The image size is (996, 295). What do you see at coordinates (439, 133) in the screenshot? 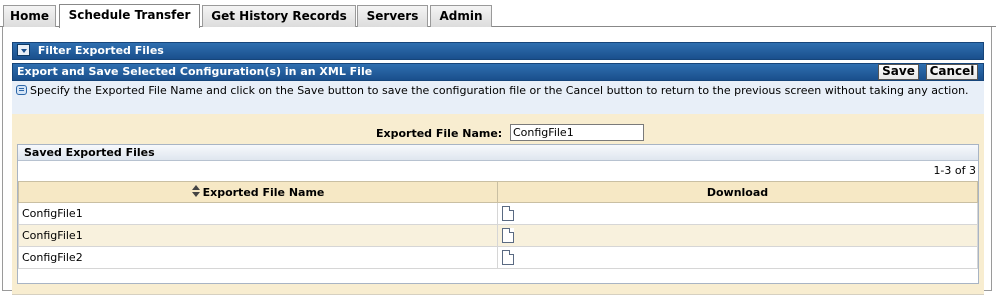
I see `file-name-label: Exported File Name:` at bounding box center [439, 133].